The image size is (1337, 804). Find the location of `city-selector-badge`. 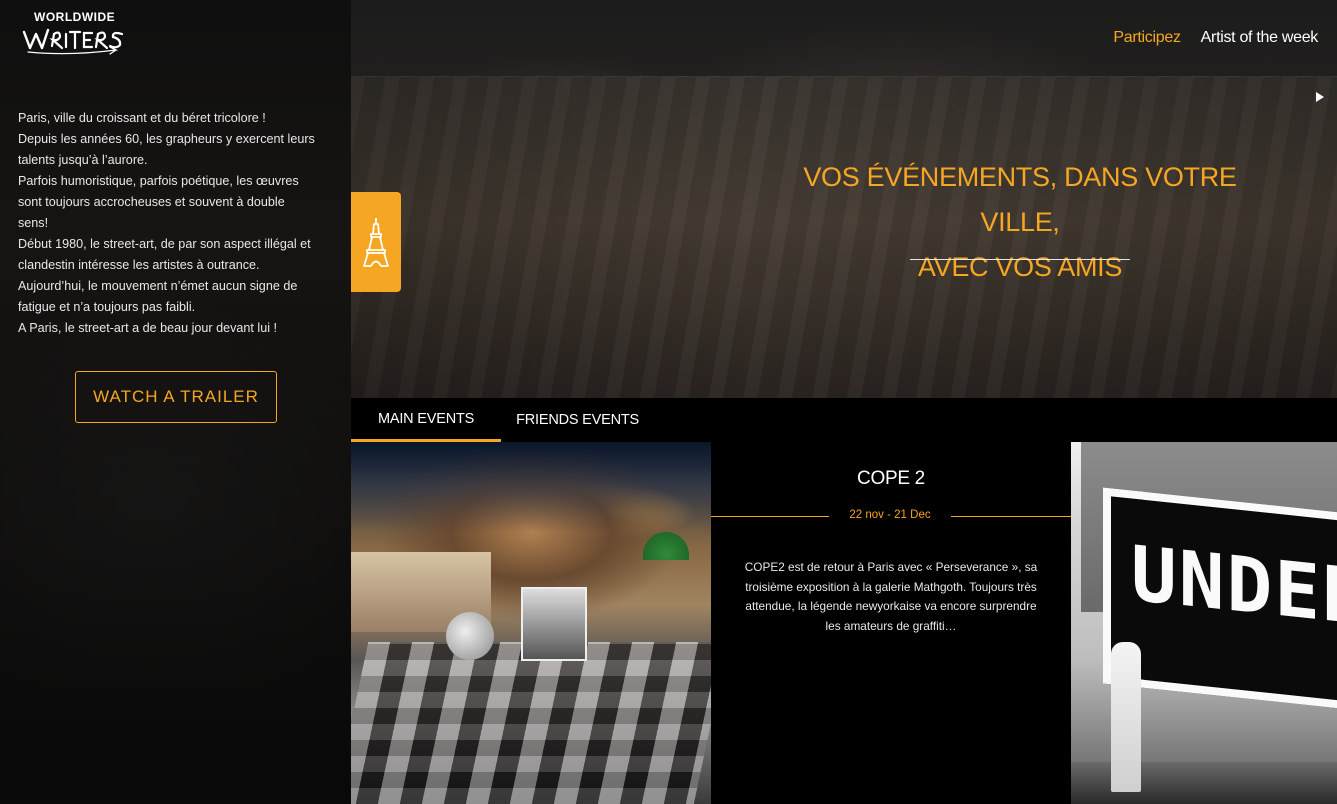

city-selector-badge is located at coordinates (376, 242).